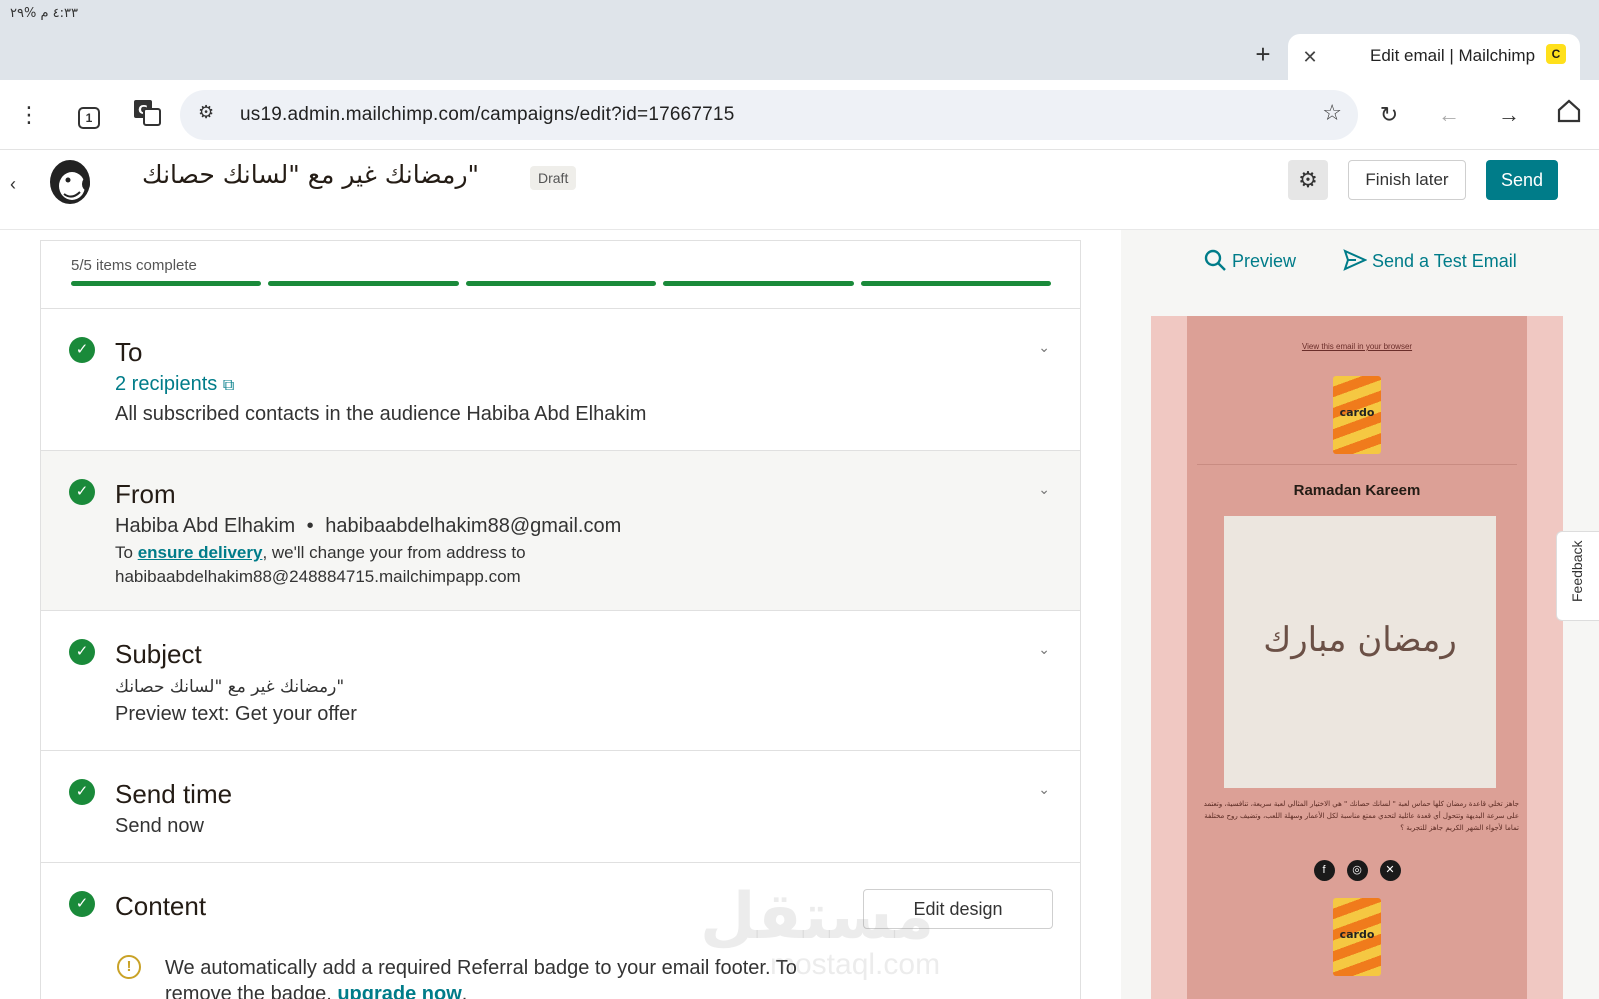 The image size is (1599, 999). I want to click on recipients-link: 2 recipients ⧉, so click(174, 384).